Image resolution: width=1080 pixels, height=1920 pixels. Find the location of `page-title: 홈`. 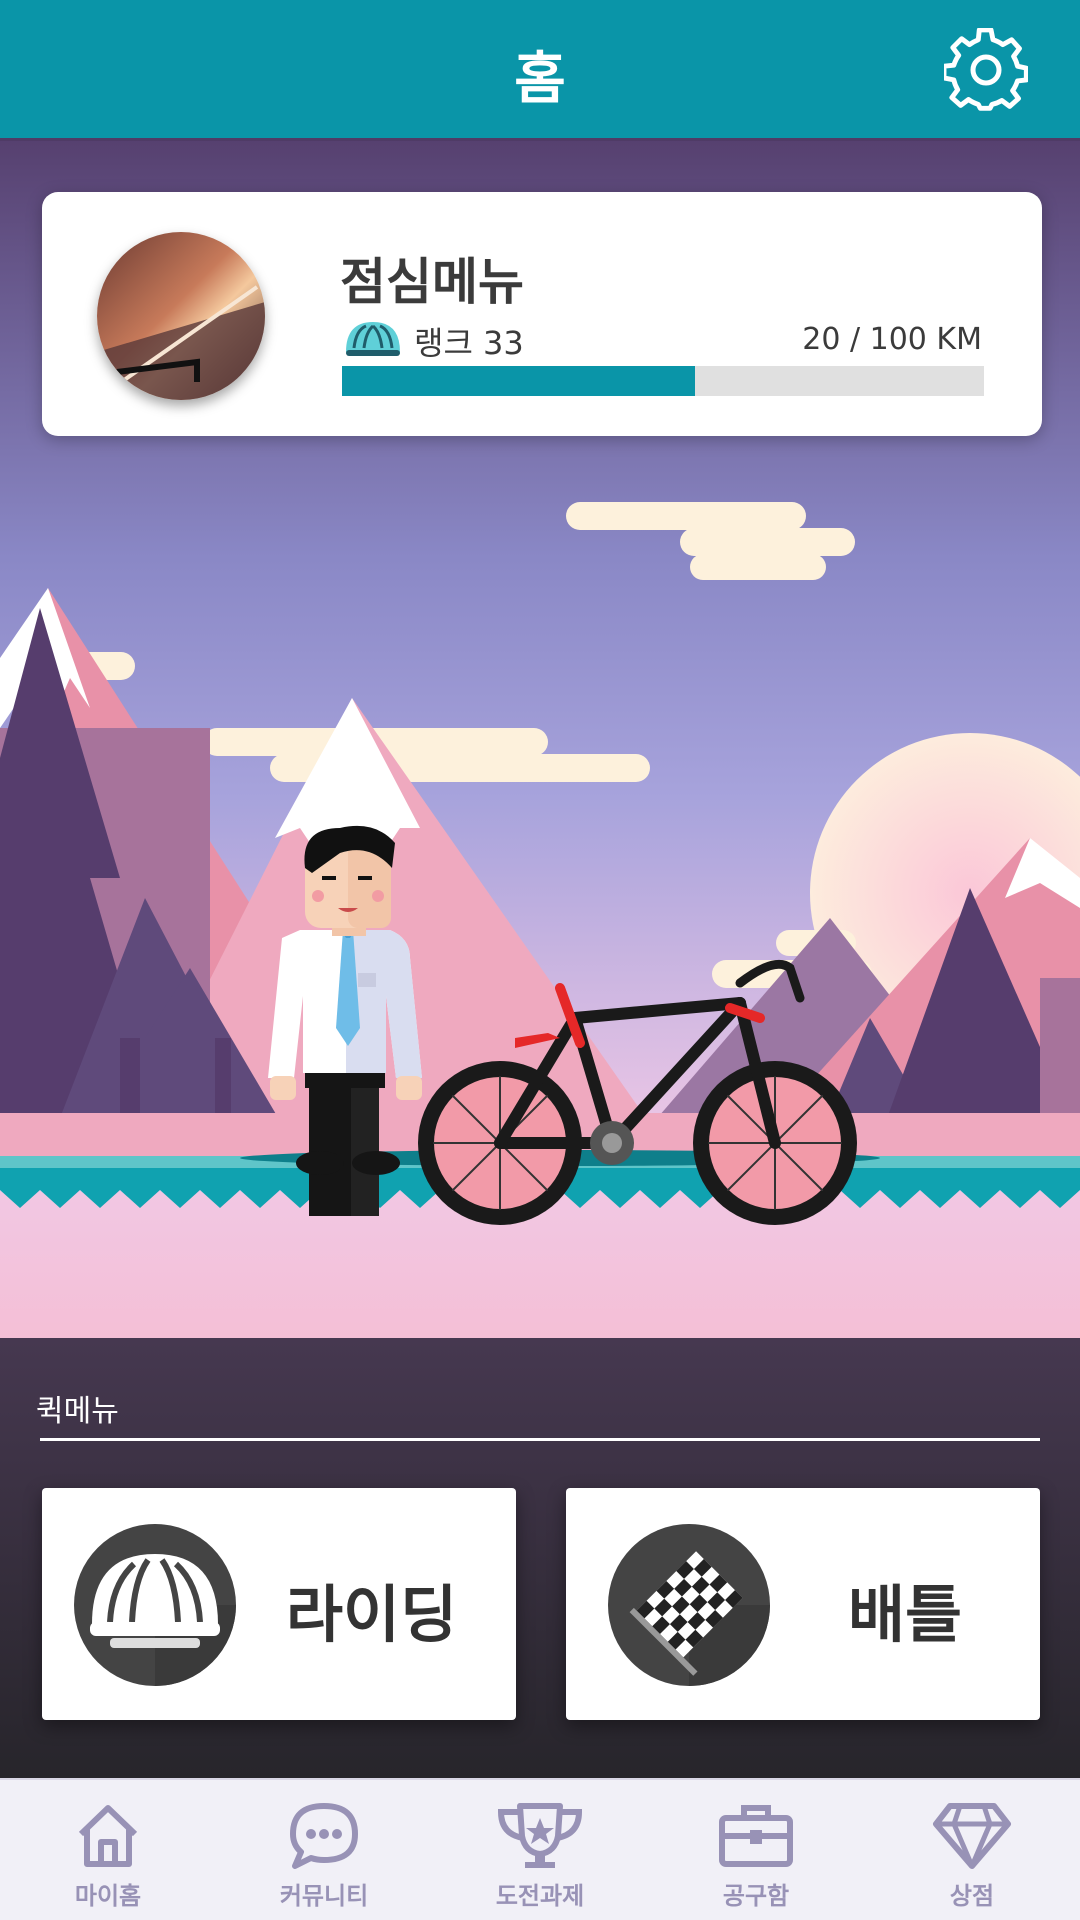

page-title: 홈 is located at coordinates (540, 79).